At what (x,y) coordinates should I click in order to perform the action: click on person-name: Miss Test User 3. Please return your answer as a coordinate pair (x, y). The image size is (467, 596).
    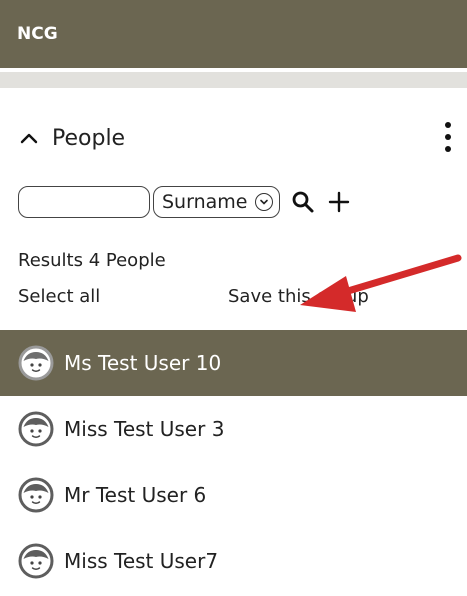
    Looking at the image, I should click on (144, 429).